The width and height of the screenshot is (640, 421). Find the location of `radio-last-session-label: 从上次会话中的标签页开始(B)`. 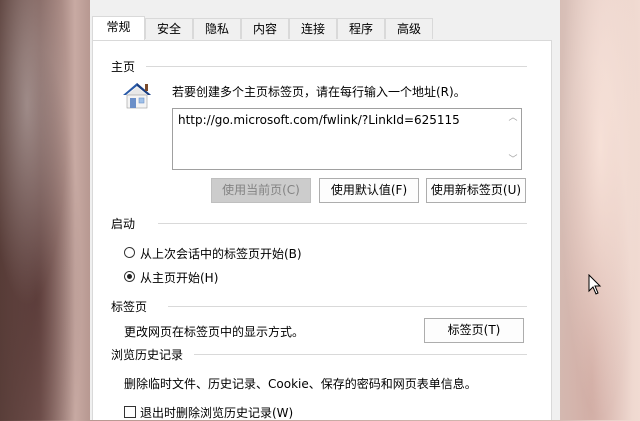

radio-last-session-label: 从上次会话中的标签页开始(B) is located at coordinates (221, 253).